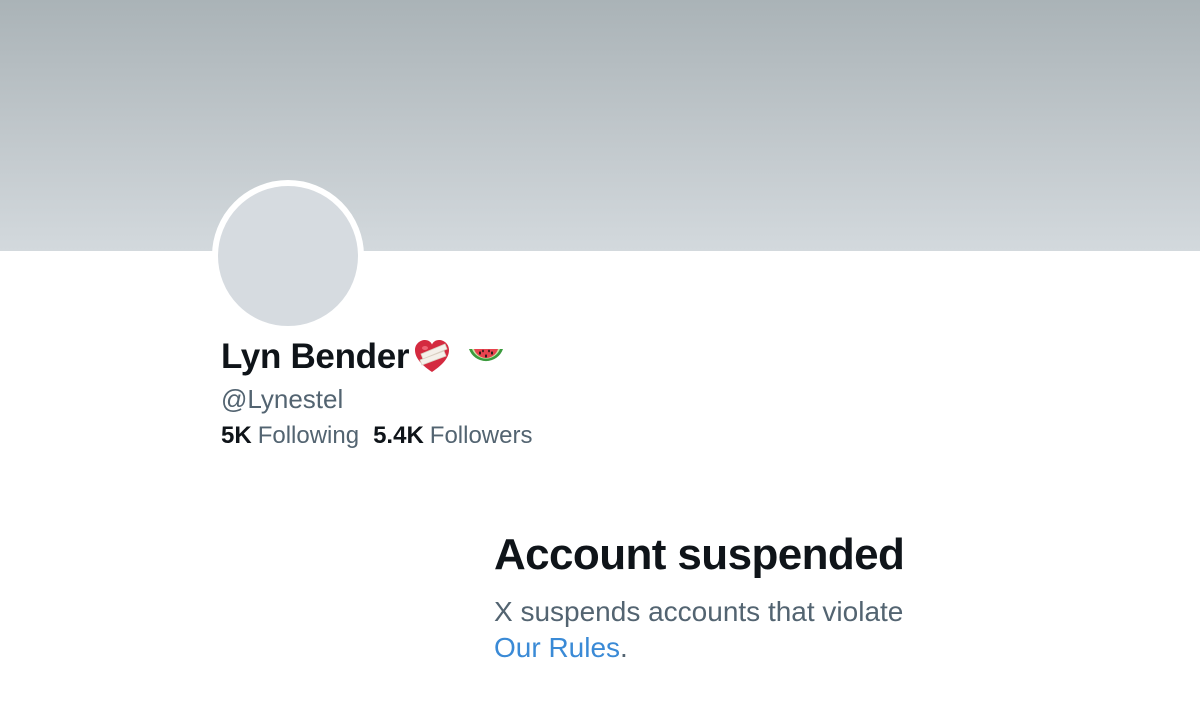 This screenshot has height=723, width=1200. Describe the element at coordinates (699, 611) in the screenshot. I see `suspension-message-text: X suspends accounts that violate` at that location.